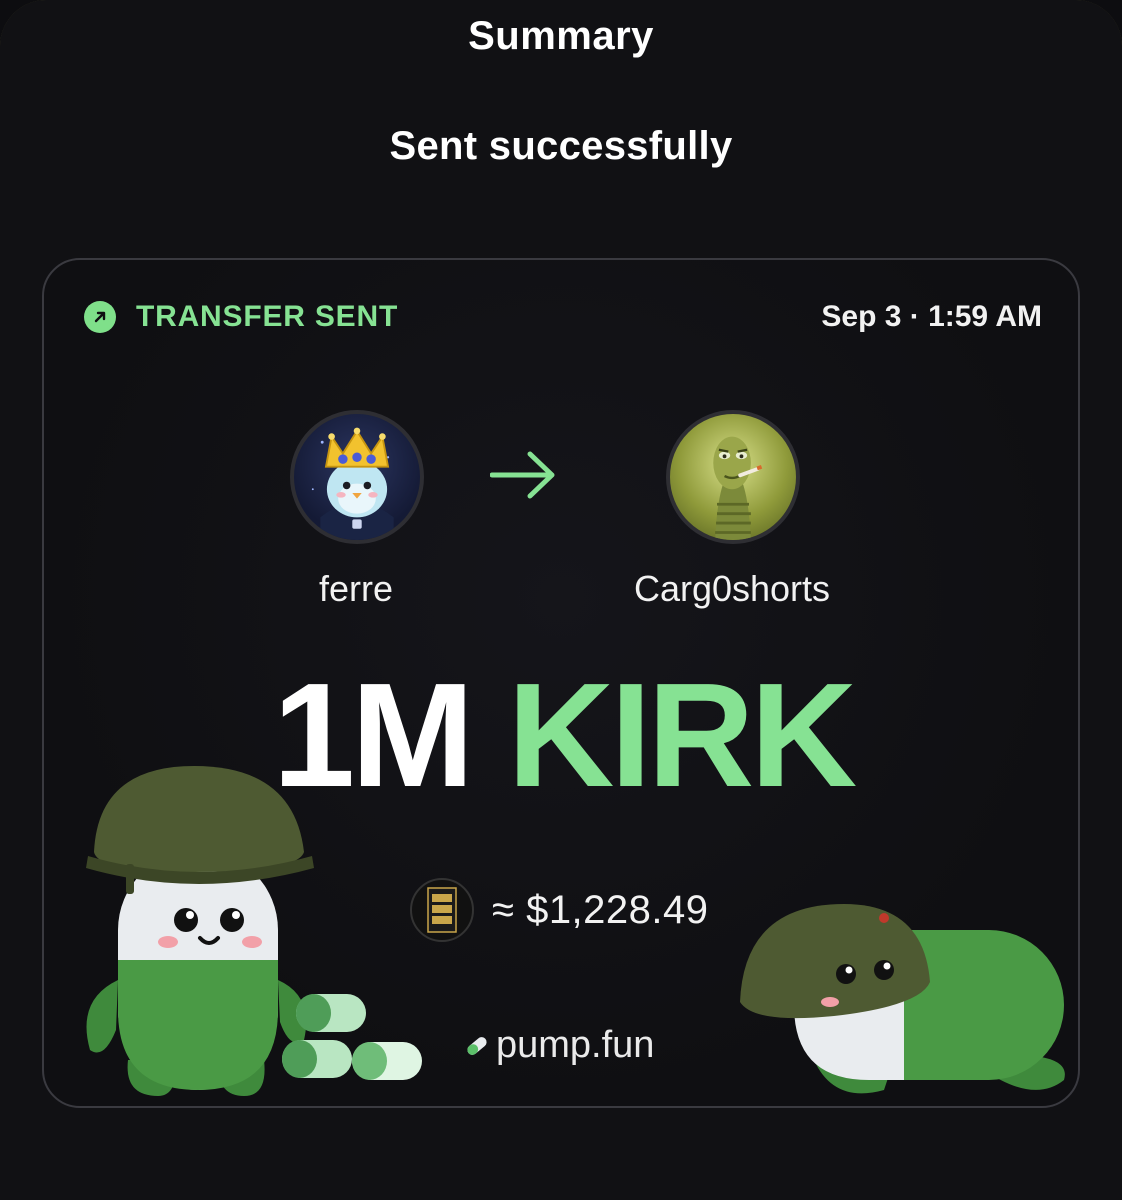 Image resolution: width=1122 pixels, height=1200 pixels. What do you see at coordinates (561, 36) in the screenshot?
I see `page-title: Summary` at bounding box center [561, 36].